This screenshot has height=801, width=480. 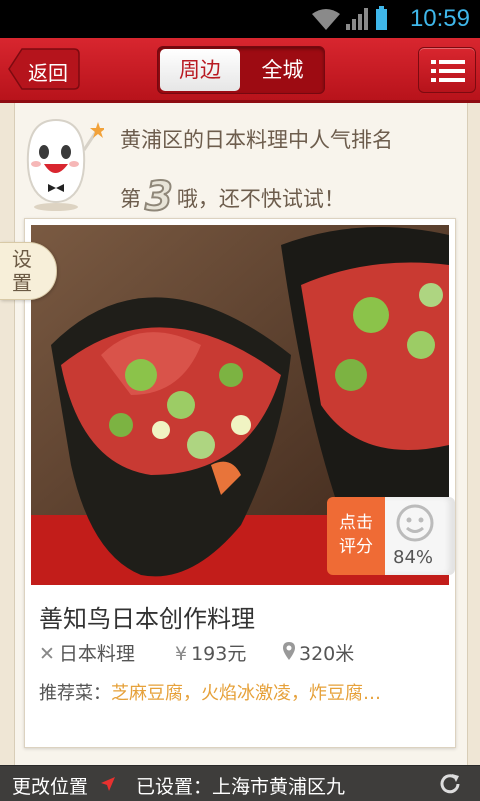 What do you see at coordinates (50, 785) in the screenshot?
I see `change-location-button: 更改位置` at bounding box center [50, 785].